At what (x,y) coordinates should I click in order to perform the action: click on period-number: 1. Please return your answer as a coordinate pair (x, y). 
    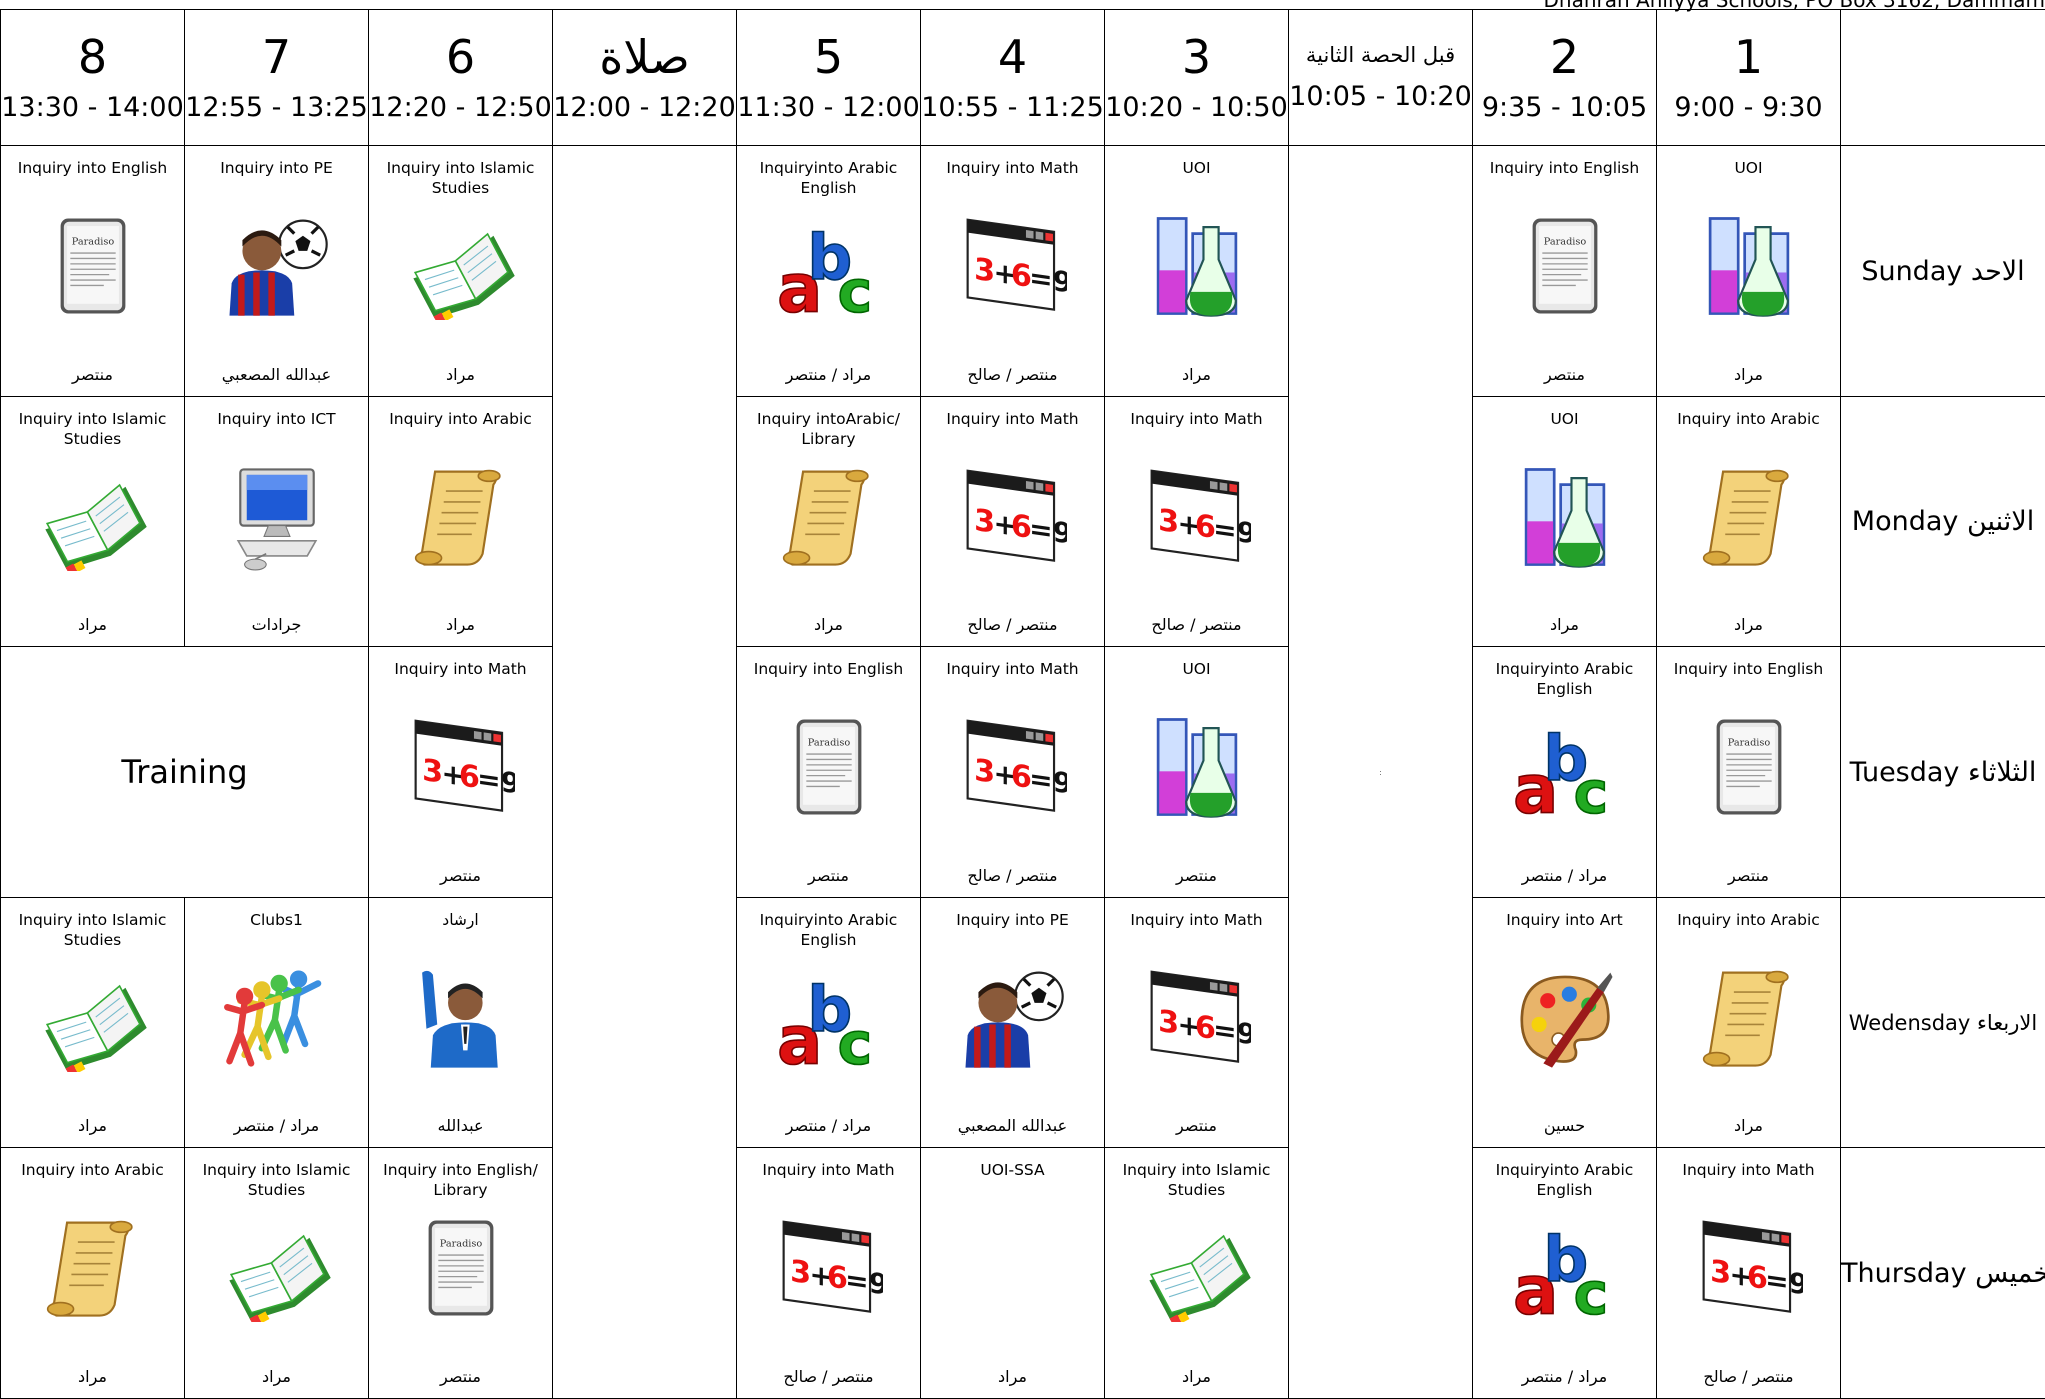
    Looking at the image, I should click on (1748, 57).